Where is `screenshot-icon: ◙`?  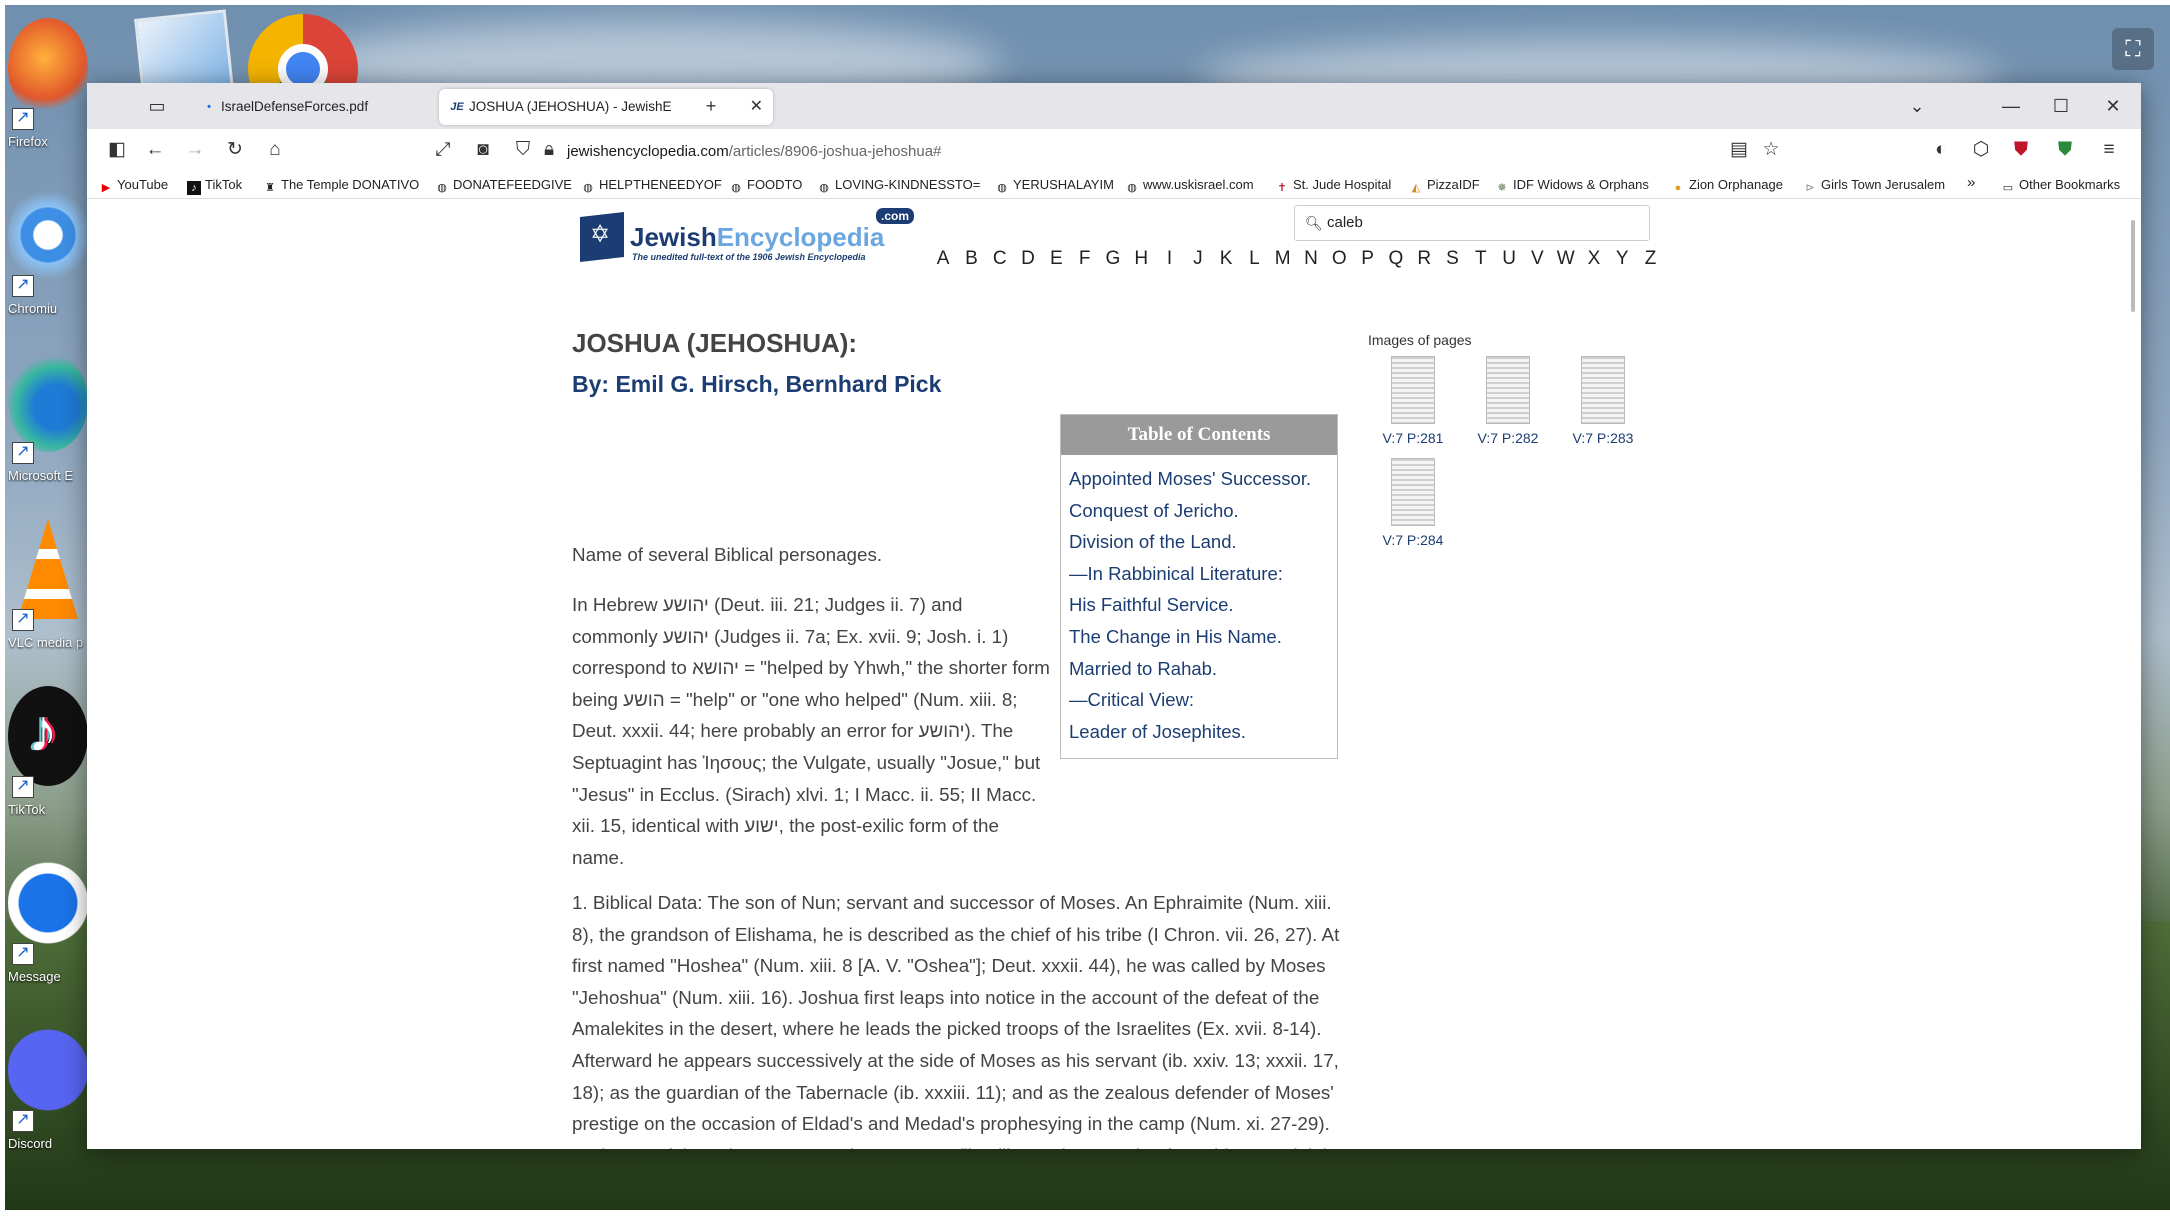 screenshot-icon: ◙ is located at coordinates (483, 150).